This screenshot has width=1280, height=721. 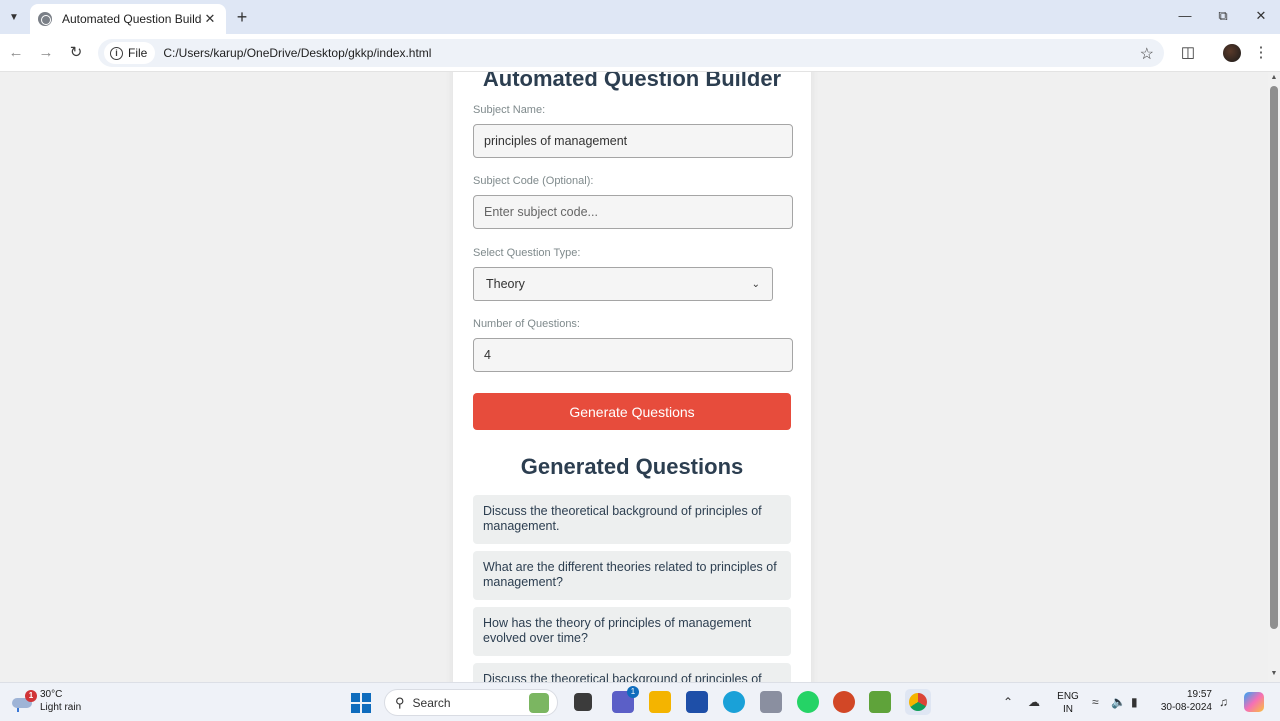 I want to click on question-type-value: Theory, so click(x=505, y=284).